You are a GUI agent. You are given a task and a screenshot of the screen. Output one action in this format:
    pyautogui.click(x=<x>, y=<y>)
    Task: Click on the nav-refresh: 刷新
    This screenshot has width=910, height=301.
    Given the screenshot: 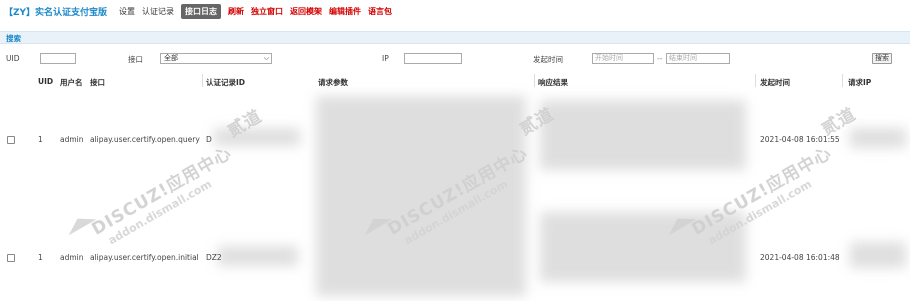 What is the action you would take?
    pyautogui.click(x=236, y=11)
    